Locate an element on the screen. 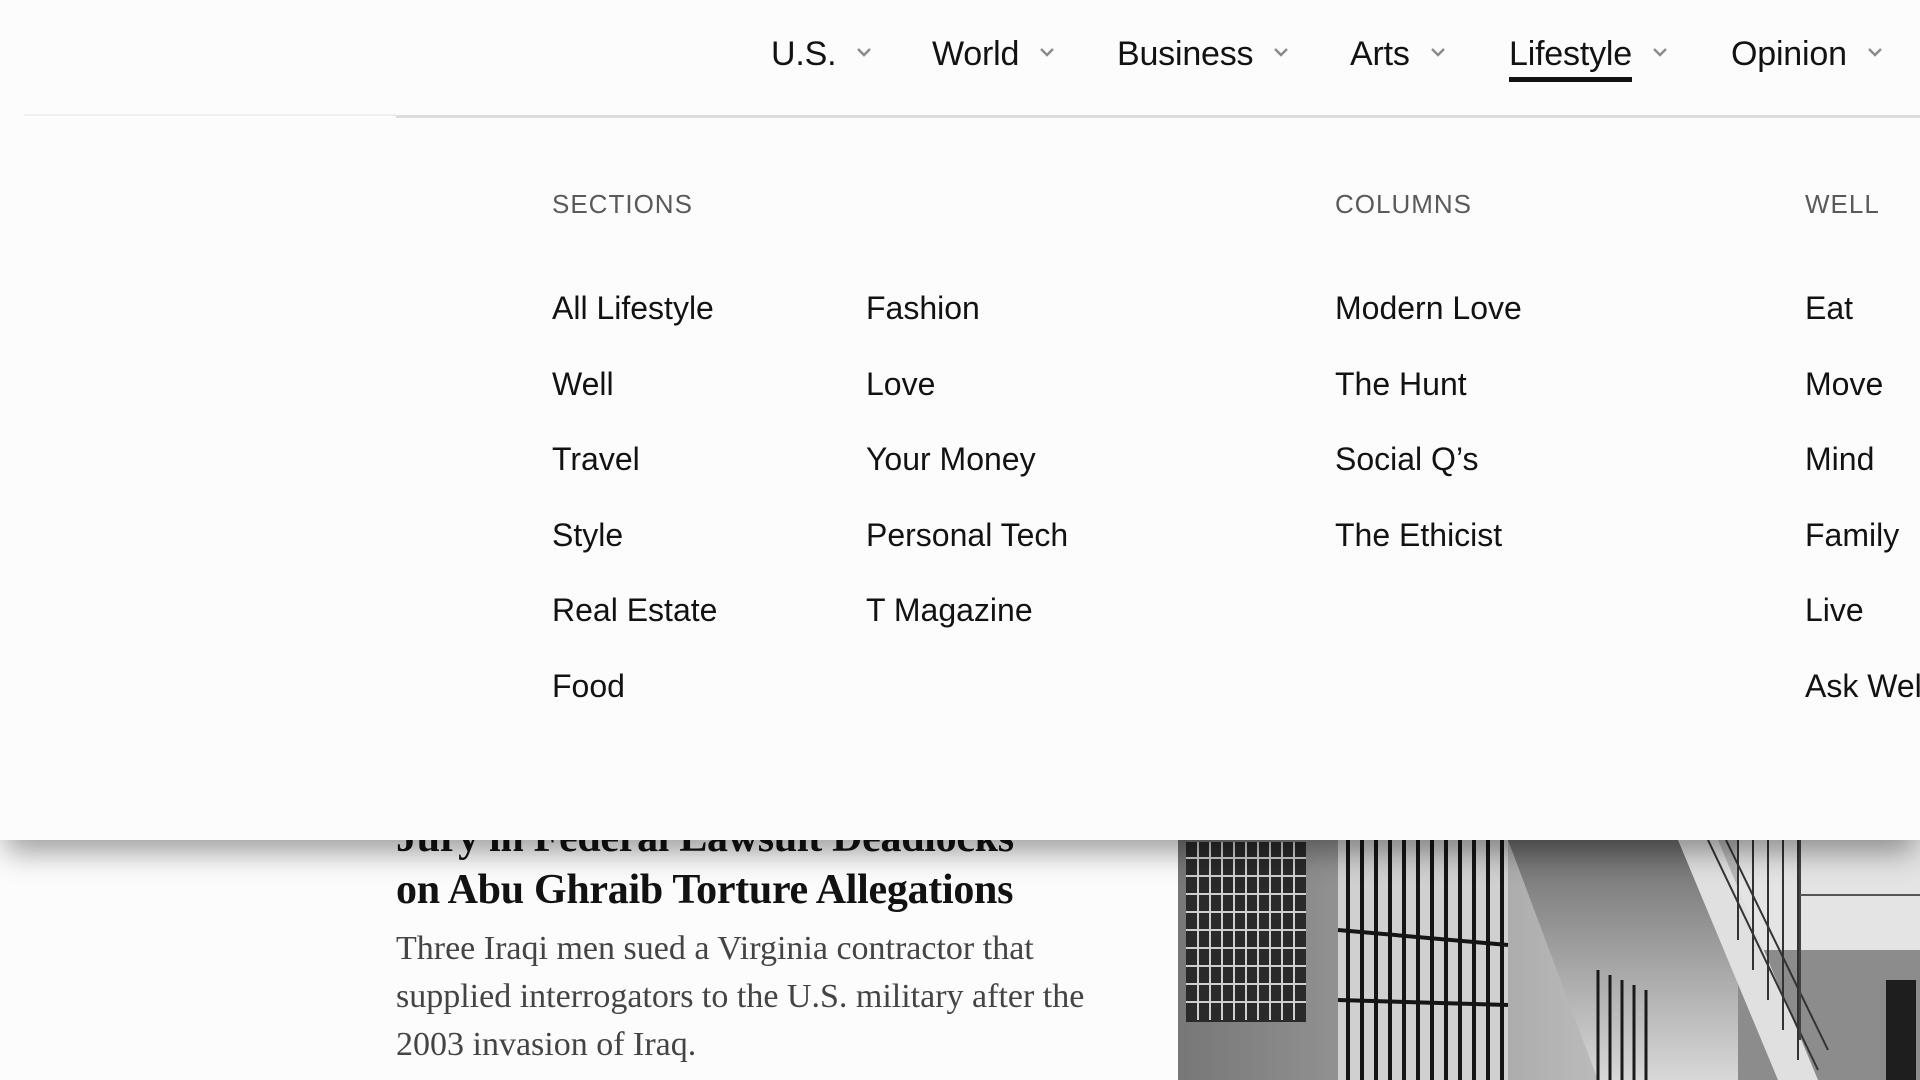 Image resolution: width=1920 pixels, height=1080 pixels. menu-link-mind: Mind is located at coordinates (1862, 477).